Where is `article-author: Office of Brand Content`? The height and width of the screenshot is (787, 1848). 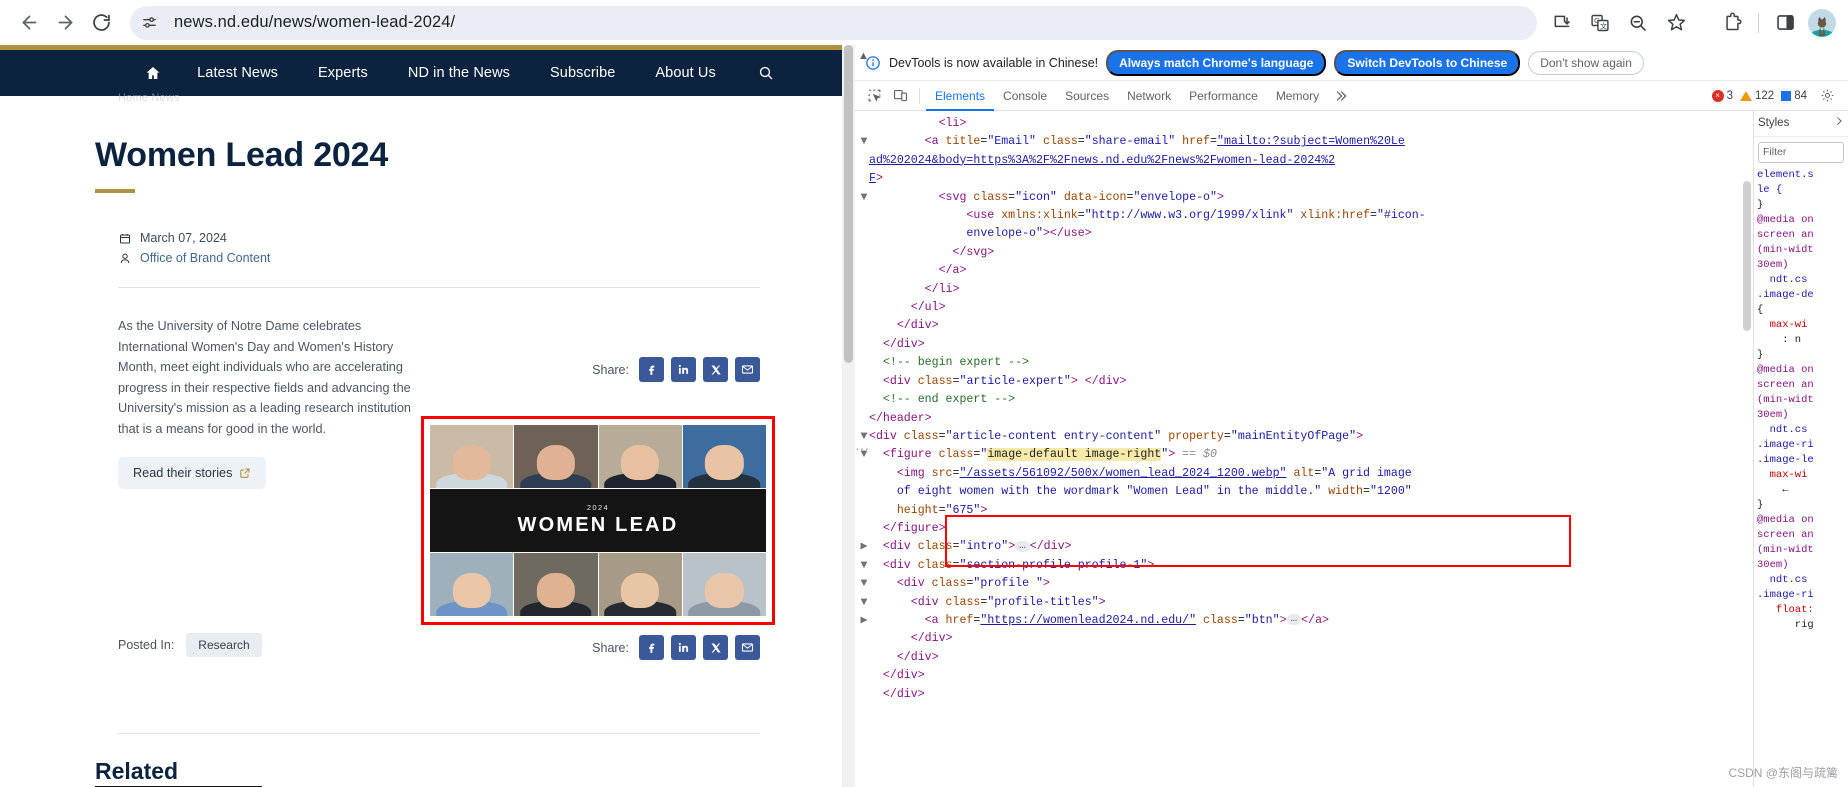 article-author: Office of Brand Content is located at coordinates (205, 258).